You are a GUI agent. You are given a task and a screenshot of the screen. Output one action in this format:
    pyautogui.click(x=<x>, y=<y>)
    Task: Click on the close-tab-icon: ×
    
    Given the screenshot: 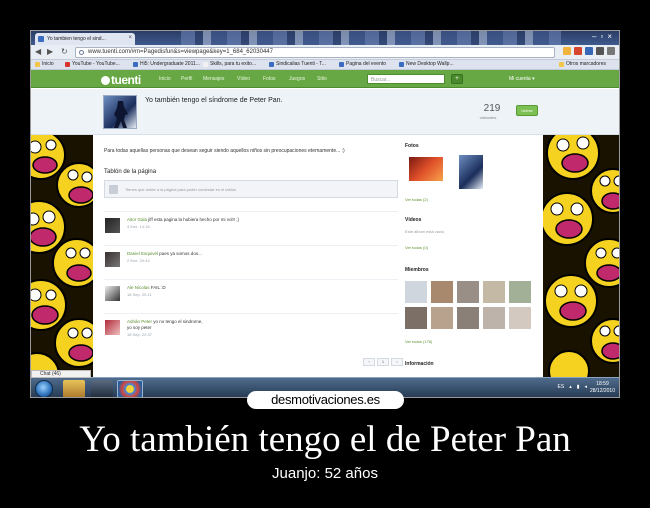 What is the action you would take?
    pyautogui.click(x=130, y=38)
    